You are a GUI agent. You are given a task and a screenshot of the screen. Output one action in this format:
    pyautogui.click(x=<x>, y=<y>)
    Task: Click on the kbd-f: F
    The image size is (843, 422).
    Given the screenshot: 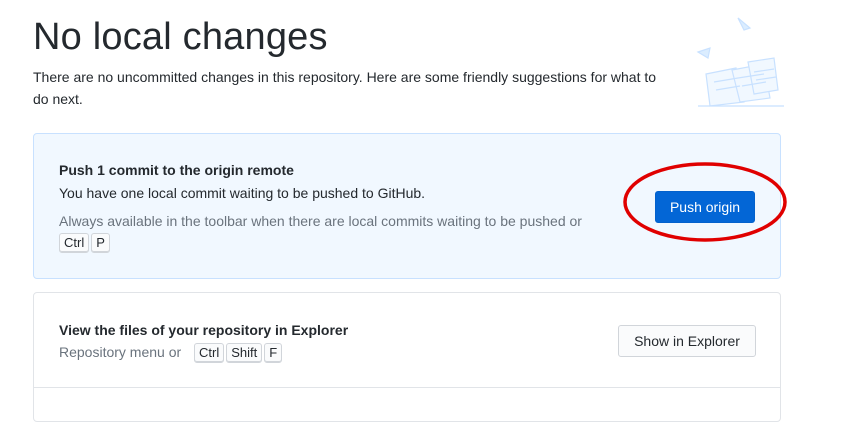 What is the action you would take?
    pyautogui.click(x=273, y=353)
    